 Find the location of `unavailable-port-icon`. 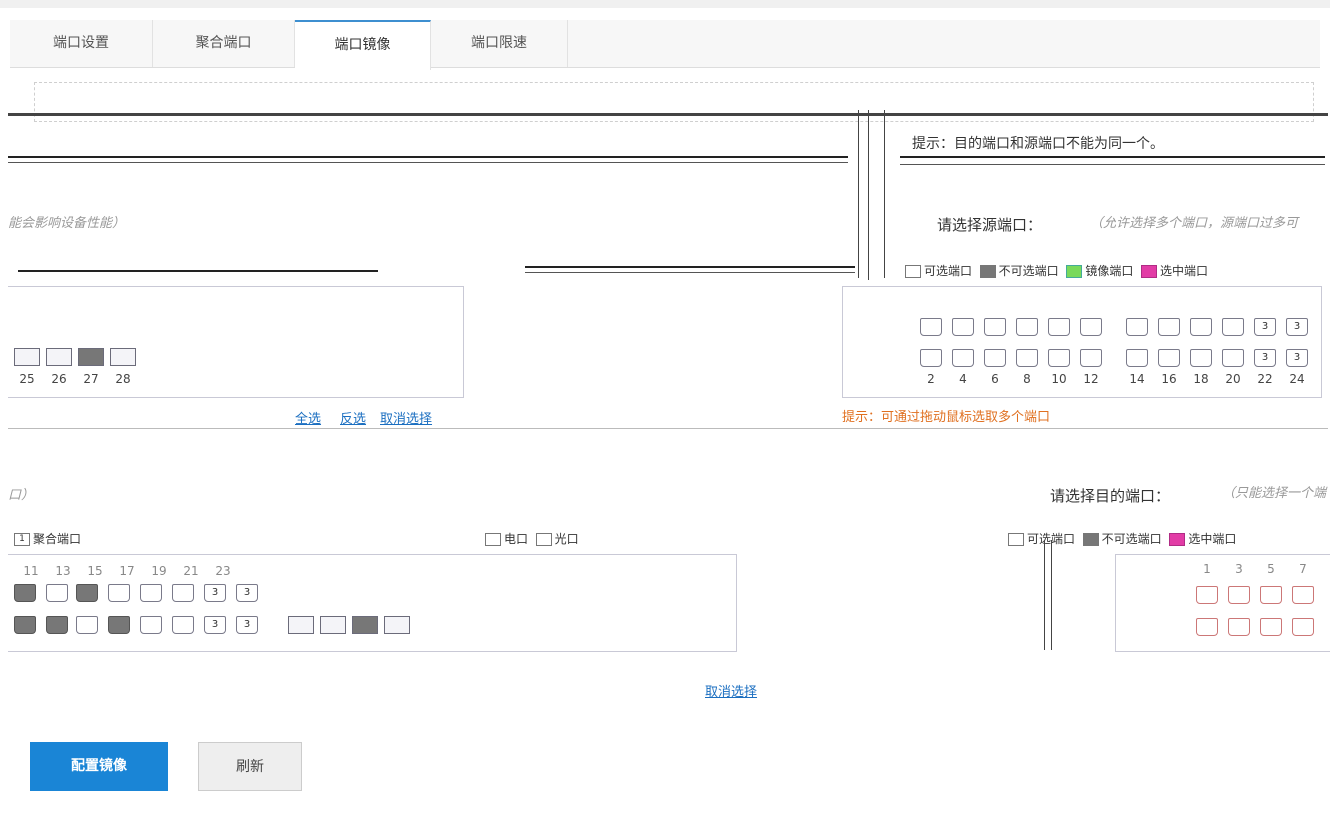

unavailable-port-icon is located at coordinates (987, 271).